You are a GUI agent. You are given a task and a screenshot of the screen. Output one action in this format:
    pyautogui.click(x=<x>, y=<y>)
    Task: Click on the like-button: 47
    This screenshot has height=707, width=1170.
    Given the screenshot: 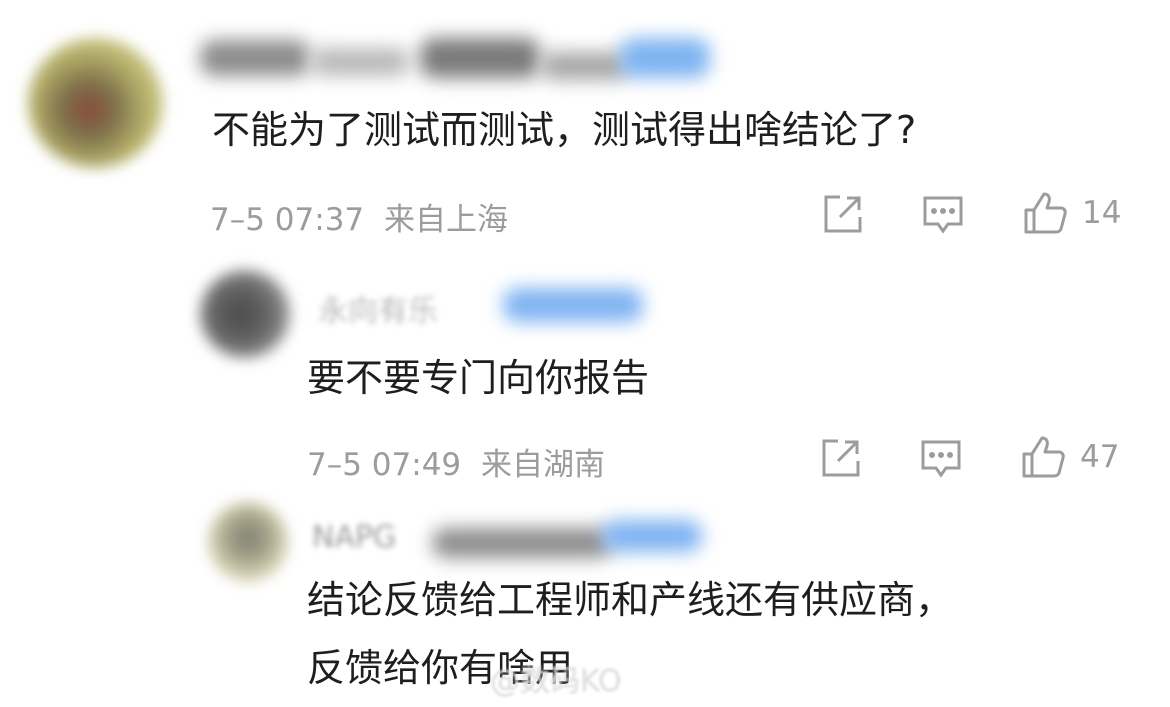 What is the action you would take?
    pyautogui.click(x=1069, y=457)
    